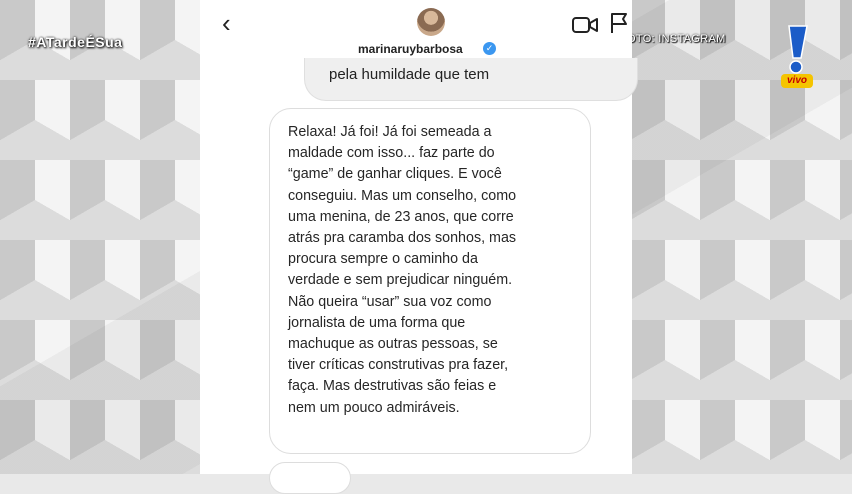  I want to click on message-text: pela humildade que tem, so click(409, 74).